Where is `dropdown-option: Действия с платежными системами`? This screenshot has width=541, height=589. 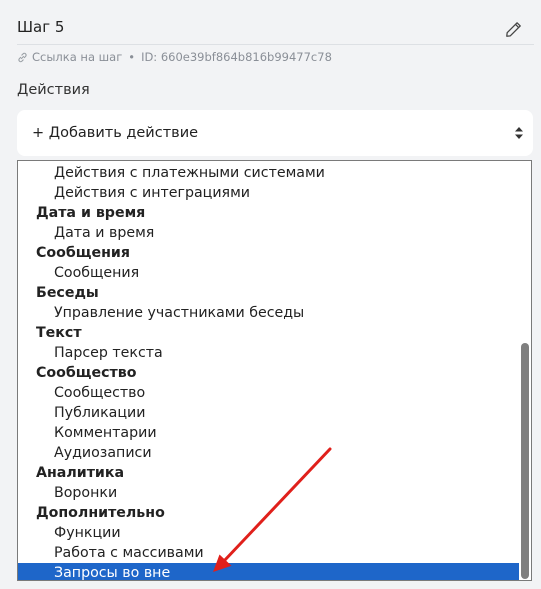 dropdown-option: Действия с платежными системами is located at coordinates (268, 173).